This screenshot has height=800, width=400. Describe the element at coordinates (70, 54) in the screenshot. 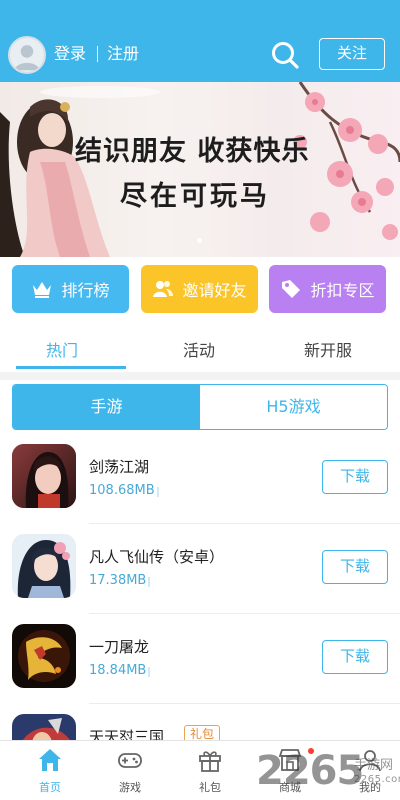

I see `login-link: 登录` at that location.